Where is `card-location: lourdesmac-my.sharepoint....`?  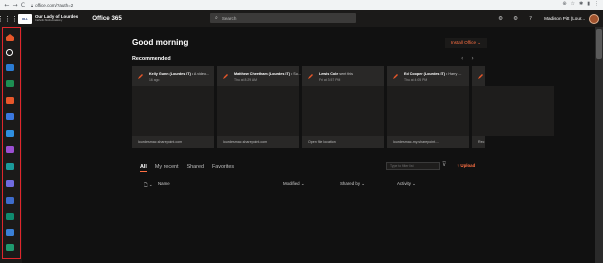
card-location: lourdesmac-my.sharepoint.... is located at coordinates (416, 142).